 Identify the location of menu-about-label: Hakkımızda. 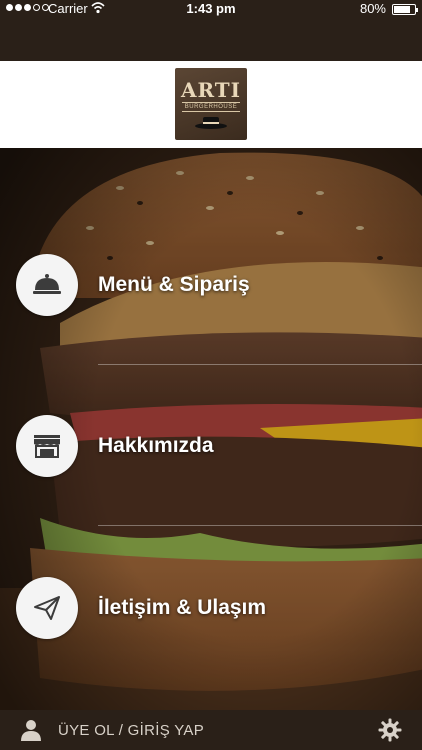
(156, 445).